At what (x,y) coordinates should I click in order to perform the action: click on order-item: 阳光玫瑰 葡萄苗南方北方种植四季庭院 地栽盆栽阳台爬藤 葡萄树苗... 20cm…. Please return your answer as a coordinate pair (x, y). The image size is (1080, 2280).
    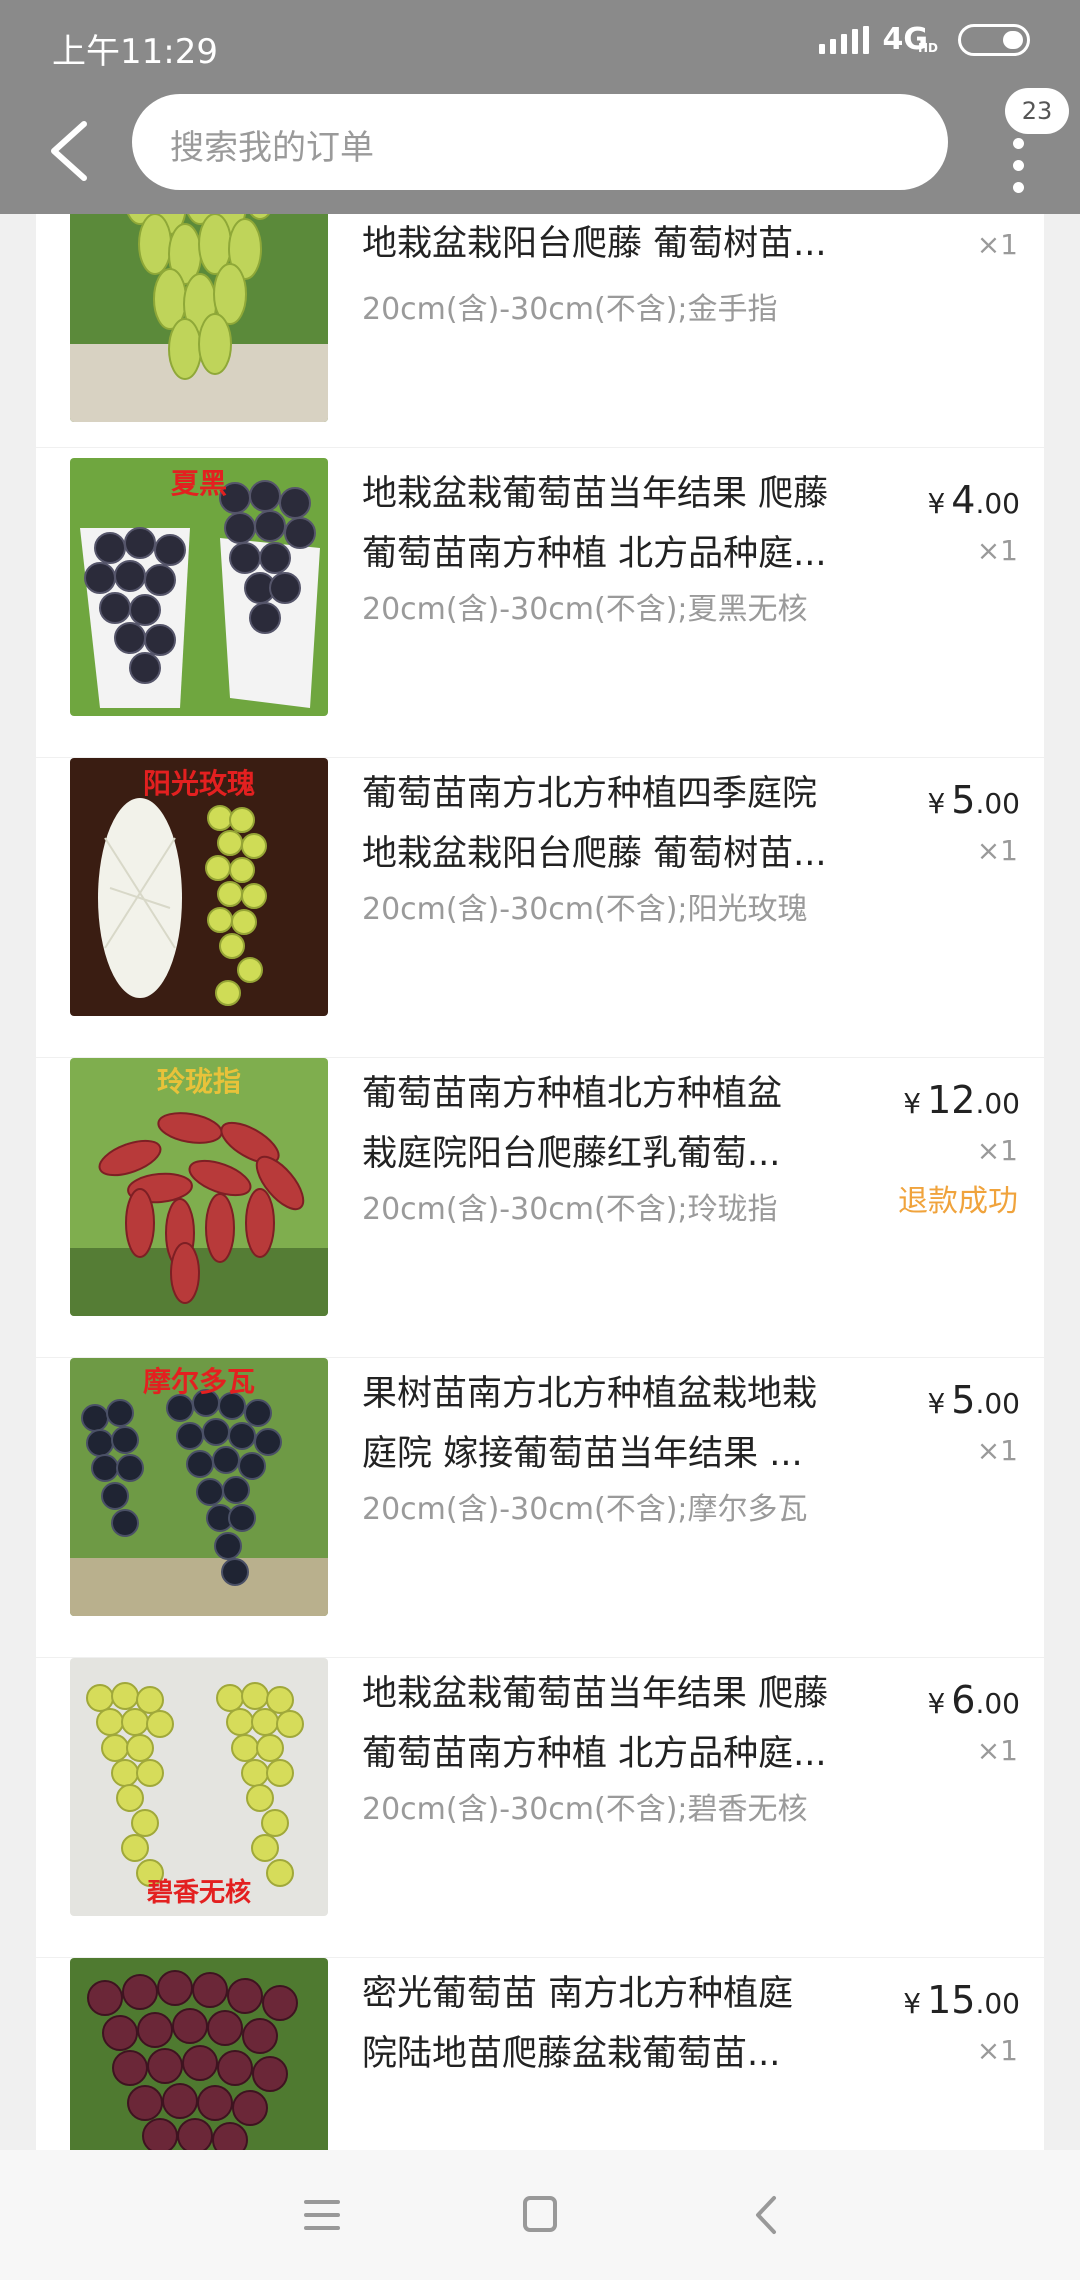
    Looking at the image, I should click on (540, 908).